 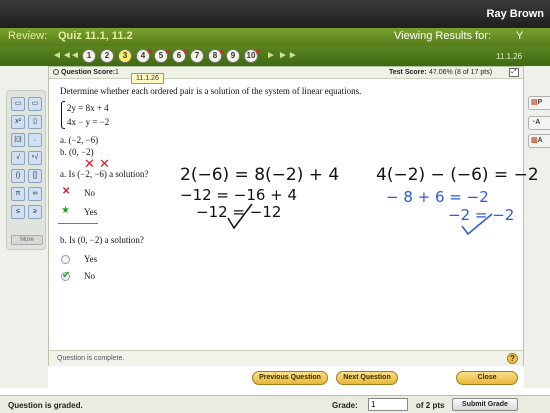 I want to click on mixed-fraction-key: ▭, so click(x=35, y=104).